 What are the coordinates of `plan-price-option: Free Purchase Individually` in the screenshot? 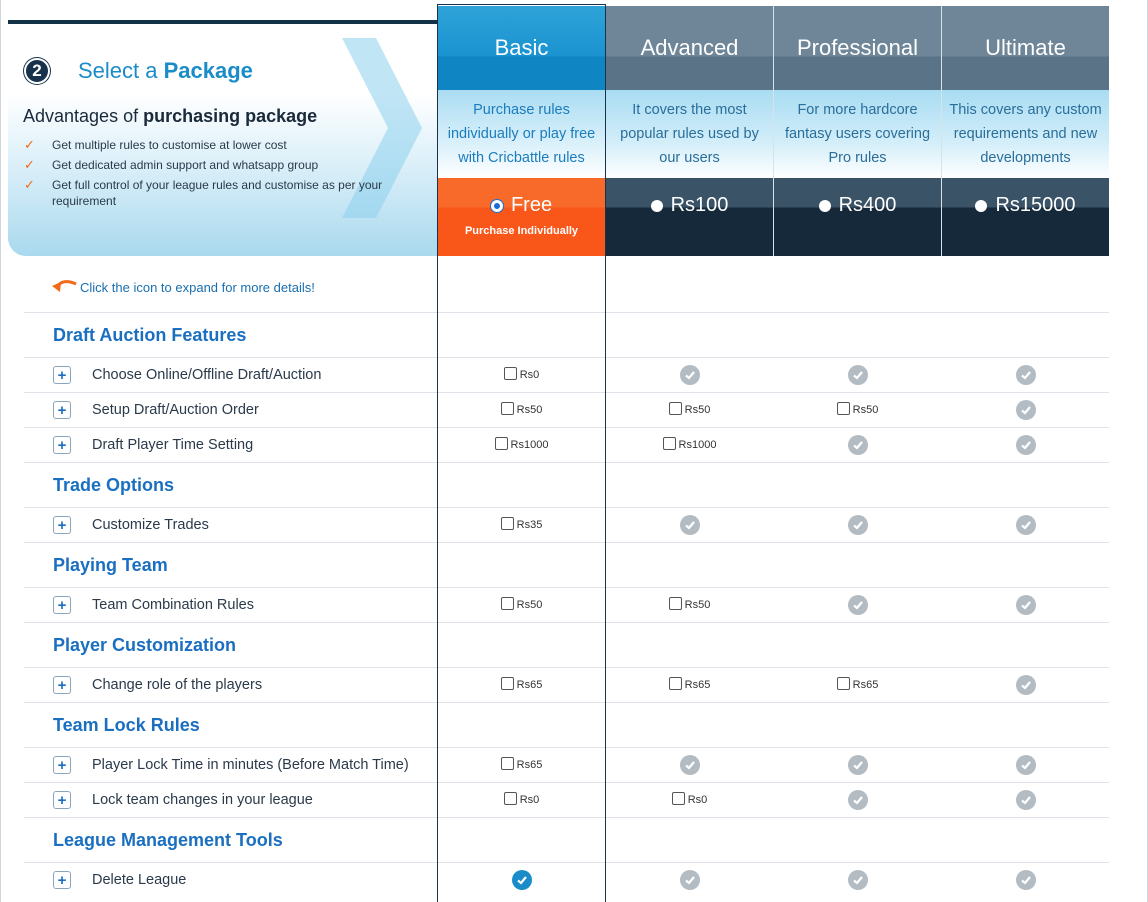 It's located at (521, 217).